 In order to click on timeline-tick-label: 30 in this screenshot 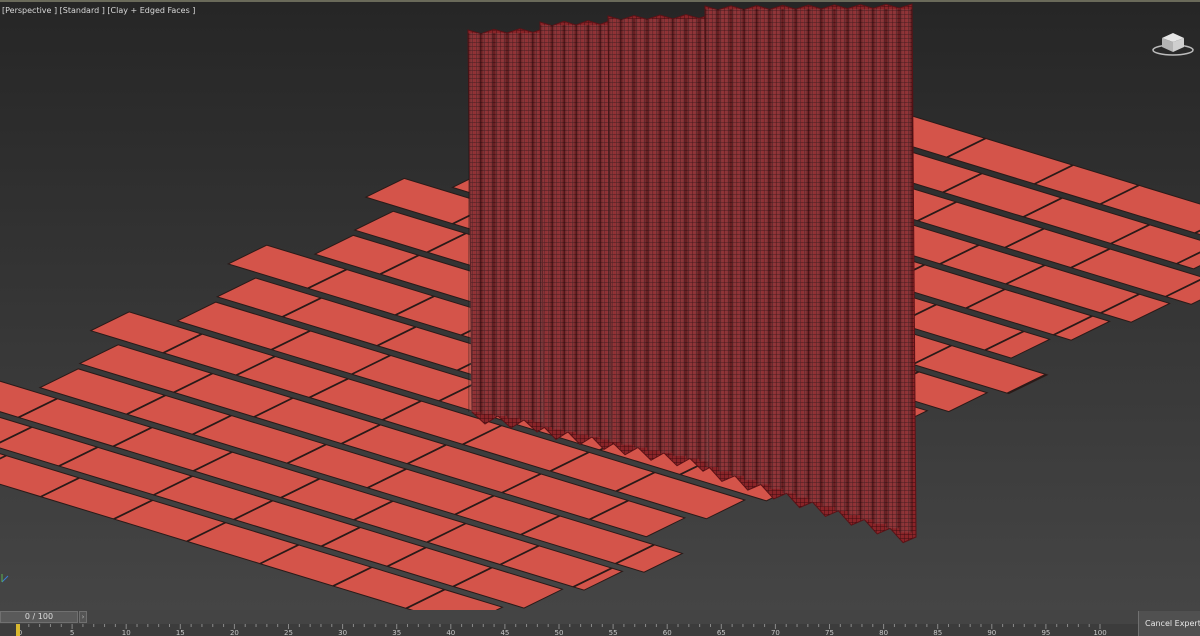, I will do `click(342, 632)`.